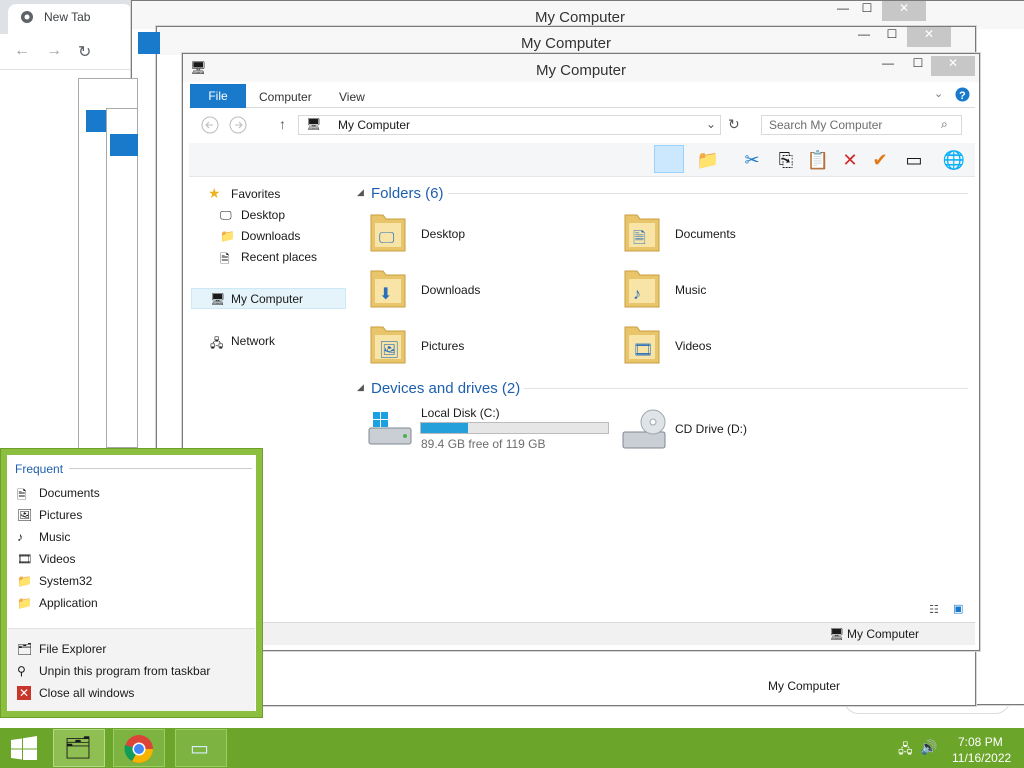 This screenshot has width=1024, height=768. What do you see at coordinates (711, 124) in the screenshot?
I see `address-dropdown-icon: ⌄` at bounding box center [711, 124].